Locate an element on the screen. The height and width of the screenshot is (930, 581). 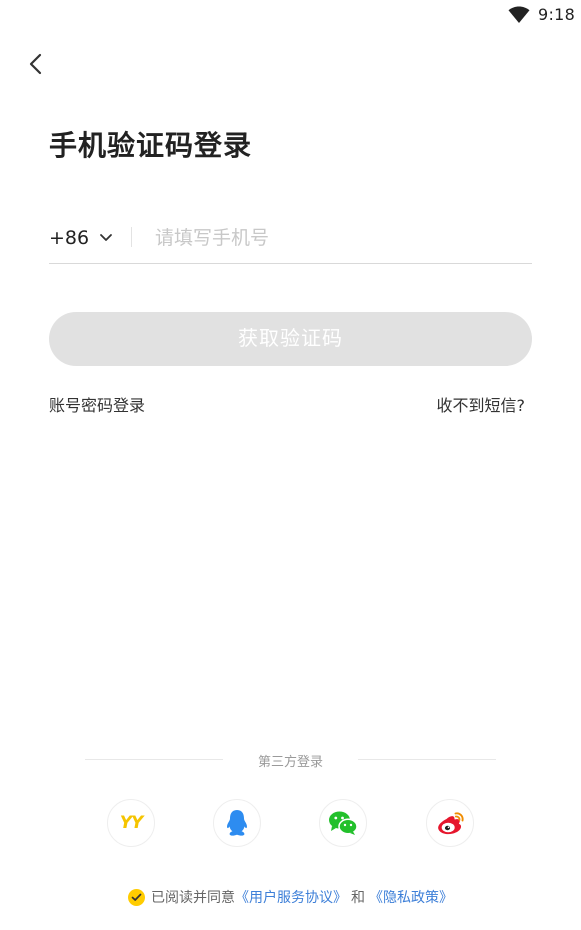
weibo-icon is located at coordinates (451, 823).